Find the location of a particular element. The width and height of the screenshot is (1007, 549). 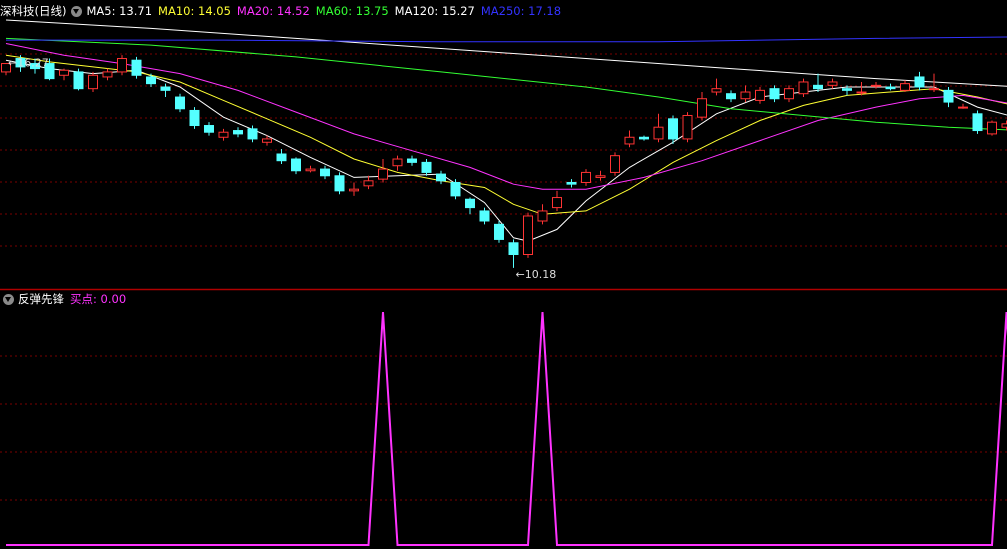

price-annotation: ←10.18 is located at coordinates (536, 274).